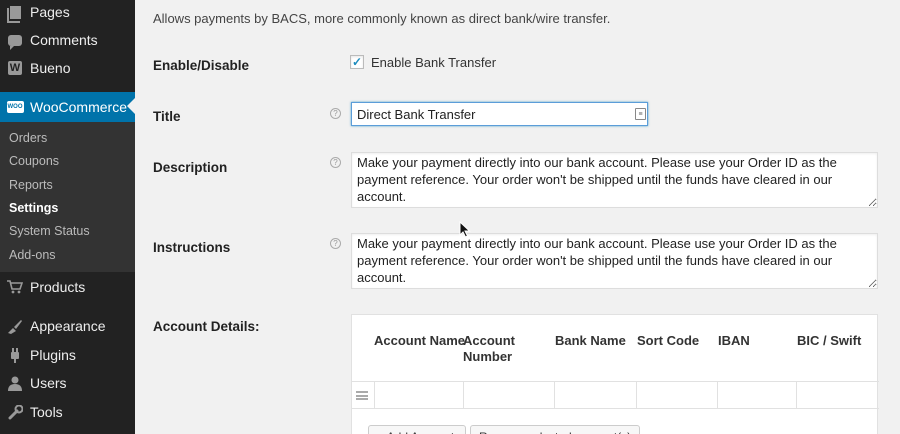  I want to click on submenu-item-orders: Orders, so click(28, 138).